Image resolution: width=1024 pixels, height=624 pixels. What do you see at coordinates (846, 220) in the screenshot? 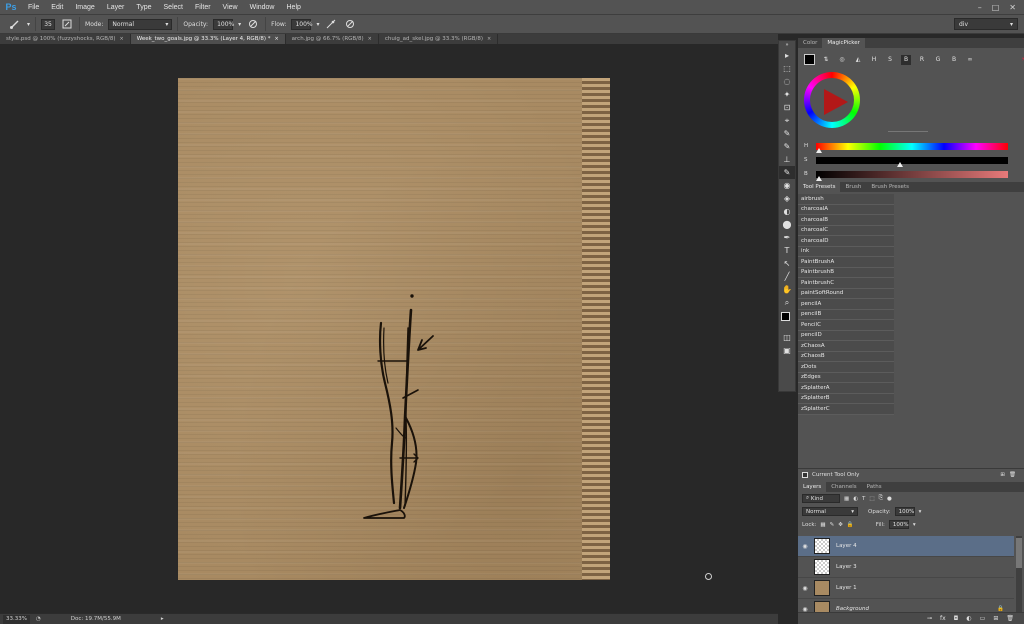
I see `preset-item: charcoalB` at bounding box center [846, 220].